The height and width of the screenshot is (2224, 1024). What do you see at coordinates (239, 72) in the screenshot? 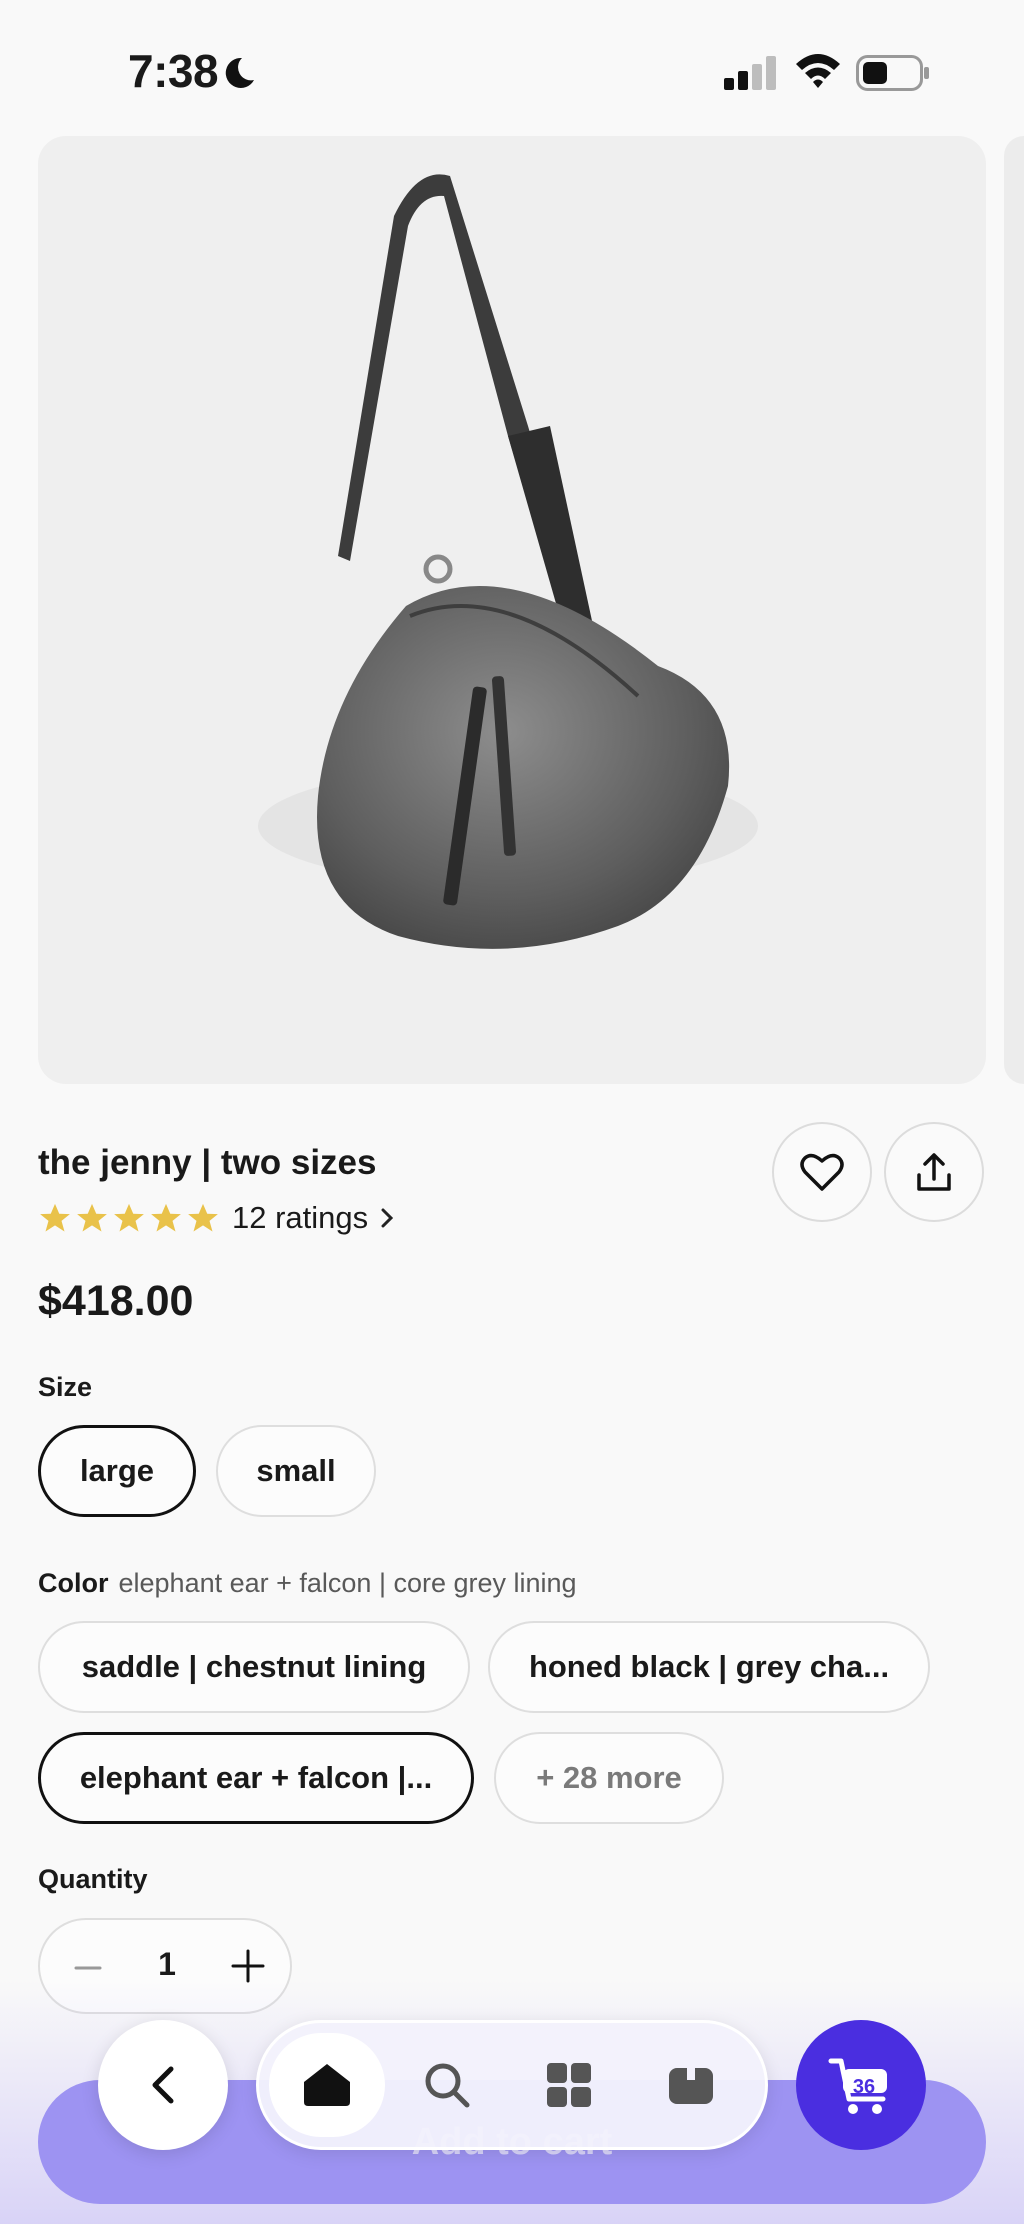
I see `moon-icon` at bounding box center [239, 72].